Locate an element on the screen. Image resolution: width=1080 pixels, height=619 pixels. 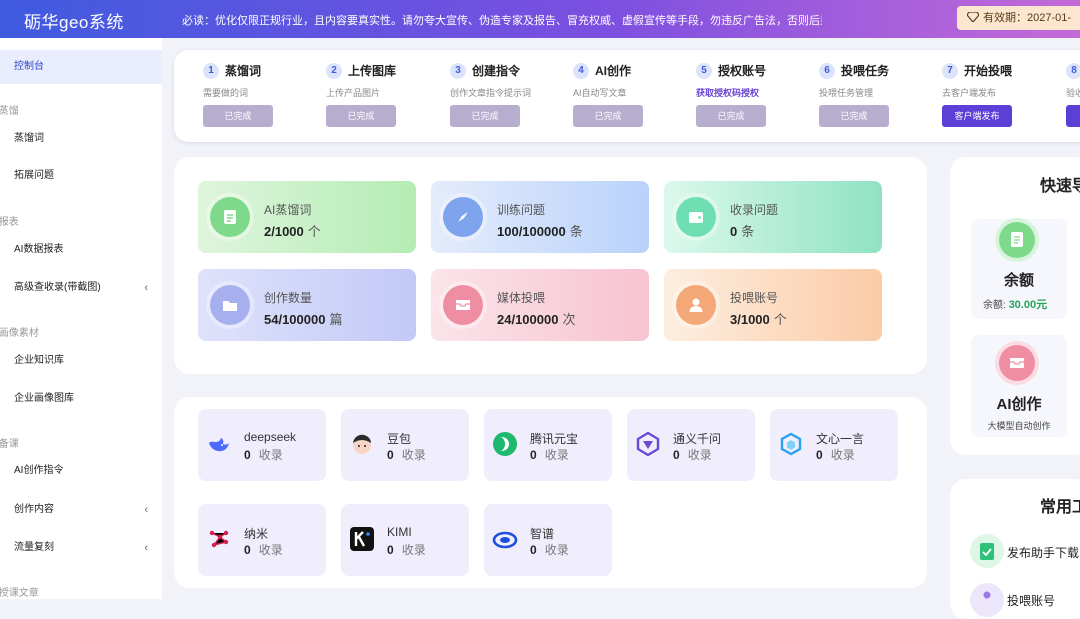
get-auth-code-link: 获取授权码授权 is located at coordinates (751, 92).